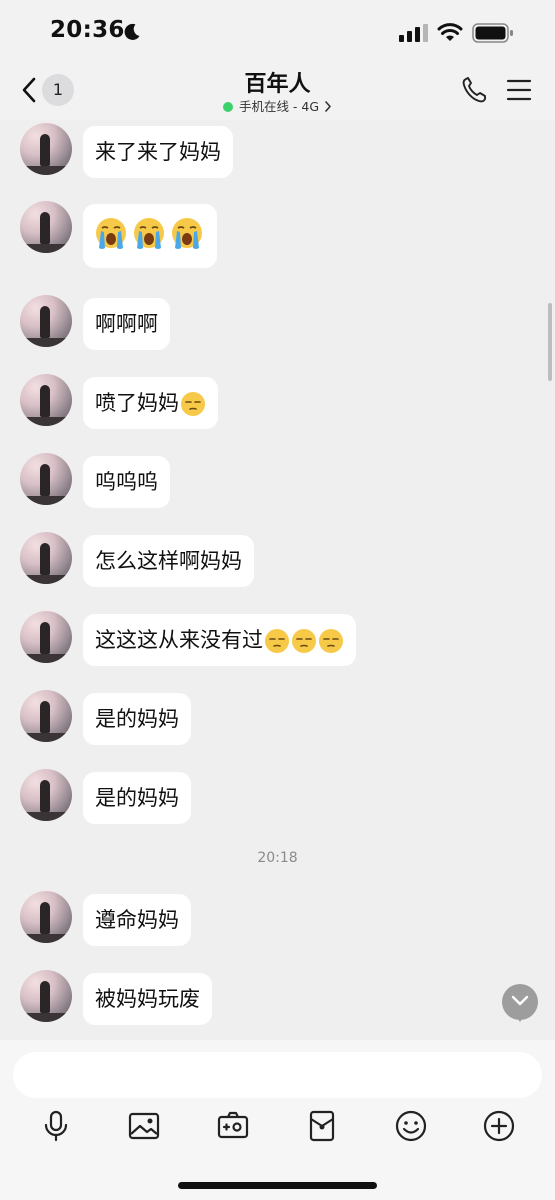 The height and width of the screenshot is (1200, 555). I want to click on image-icon, so click(144, 1126).